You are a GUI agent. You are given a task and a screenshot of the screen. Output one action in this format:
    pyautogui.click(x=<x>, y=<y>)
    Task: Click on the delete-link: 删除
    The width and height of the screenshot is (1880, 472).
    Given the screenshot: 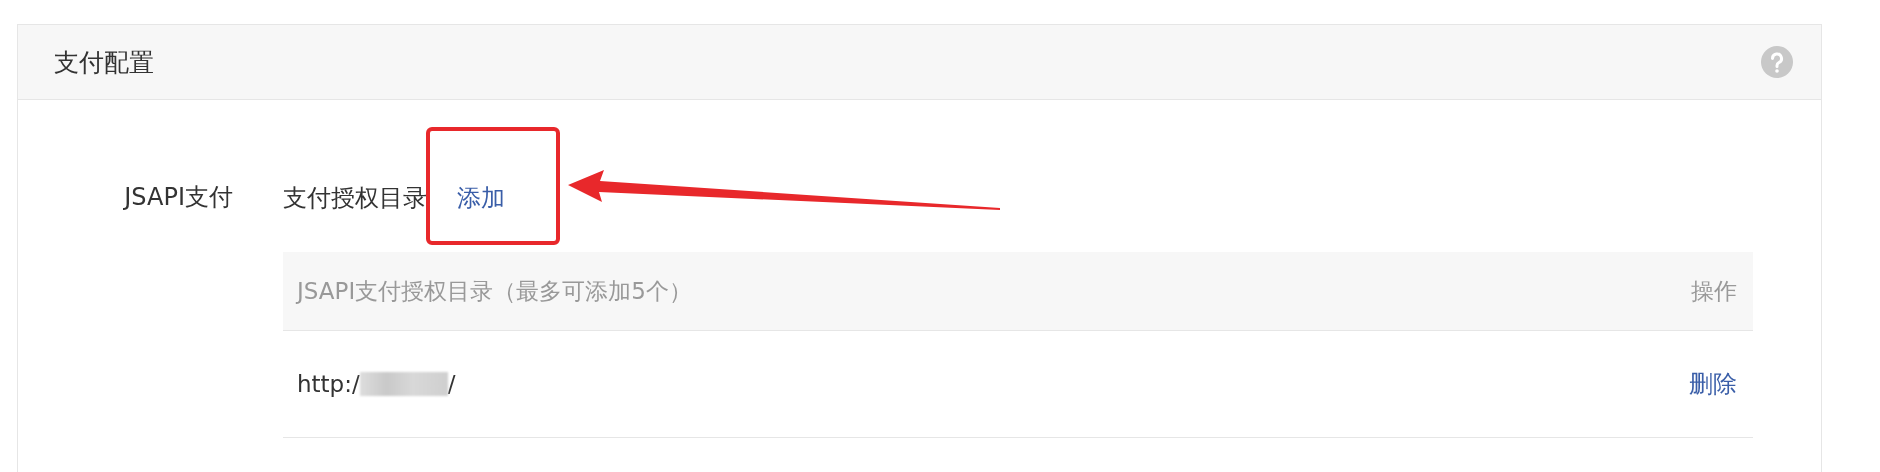 What is the action you would take?
    pyautogui.click(x=1713, y=384)
    